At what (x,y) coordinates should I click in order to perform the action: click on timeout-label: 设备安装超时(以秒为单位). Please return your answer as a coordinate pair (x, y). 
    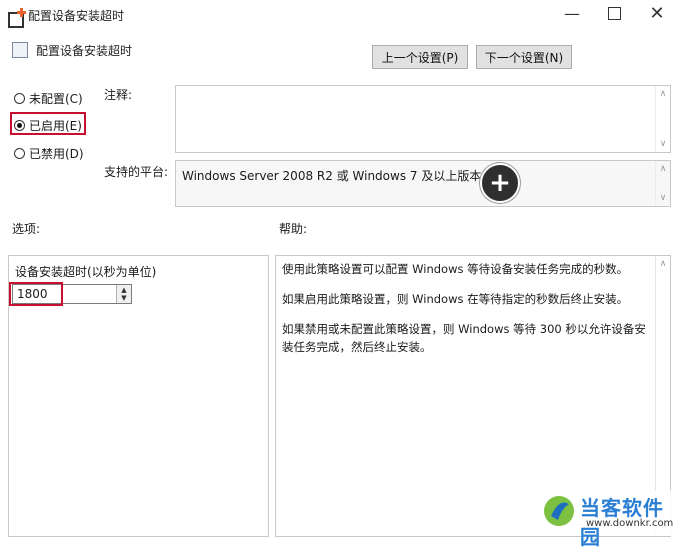
    Looking at the image, I should click on (86, 272).